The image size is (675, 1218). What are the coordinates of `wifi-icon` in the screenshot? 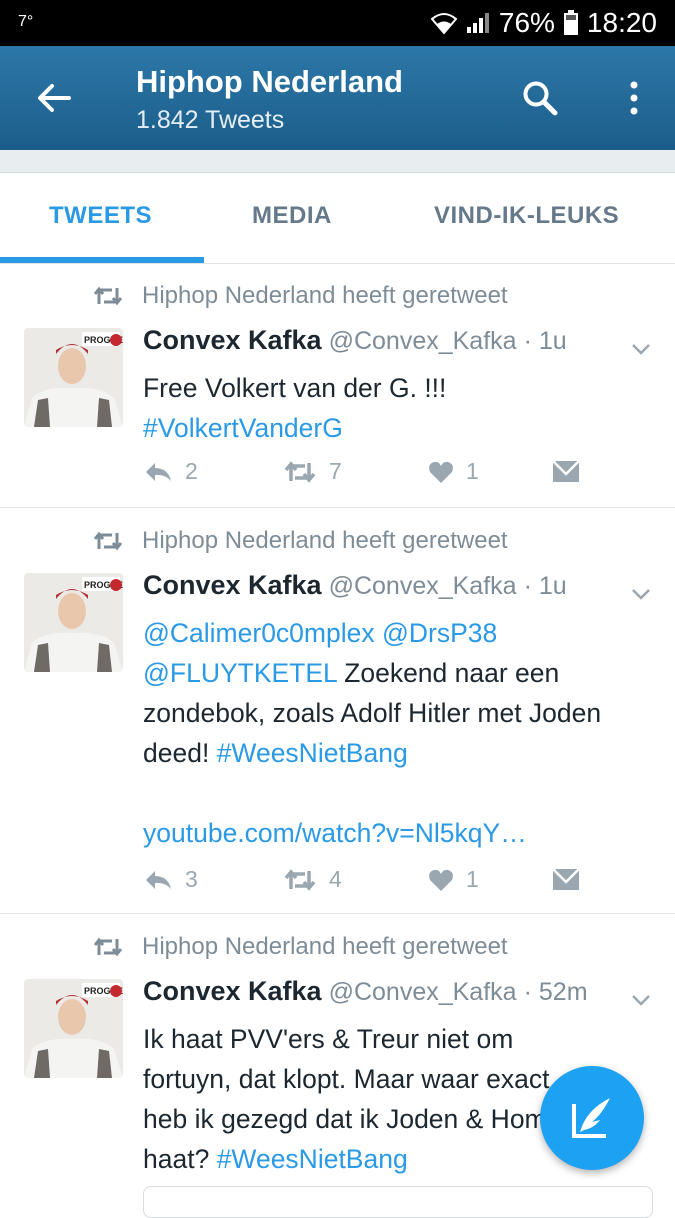 It's located at (443, 24).